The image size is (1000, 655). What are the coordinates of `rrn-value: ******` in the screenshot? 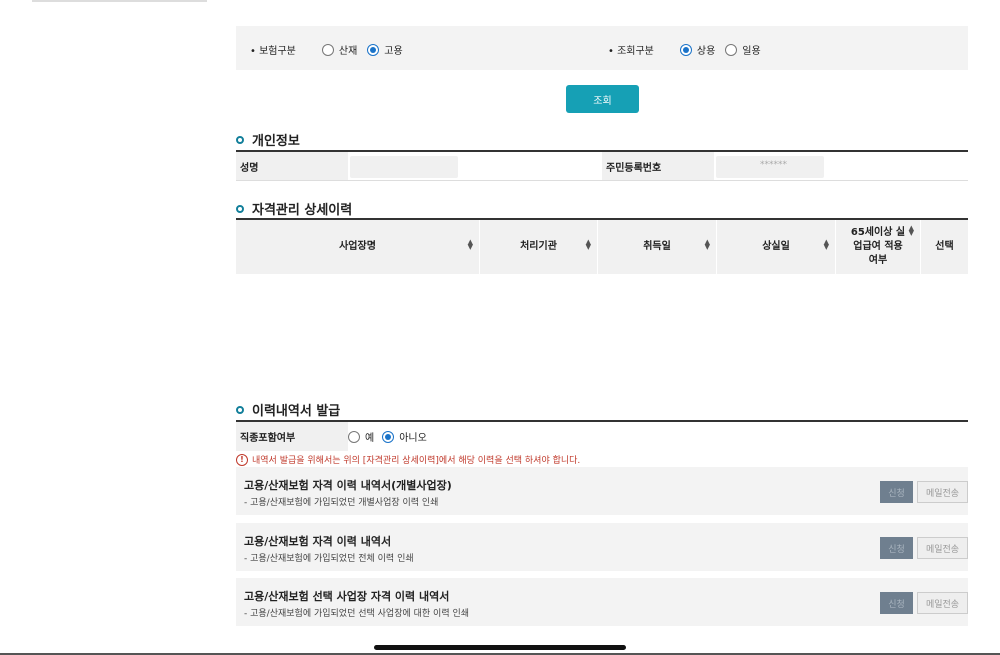 It's located at (773, 165).